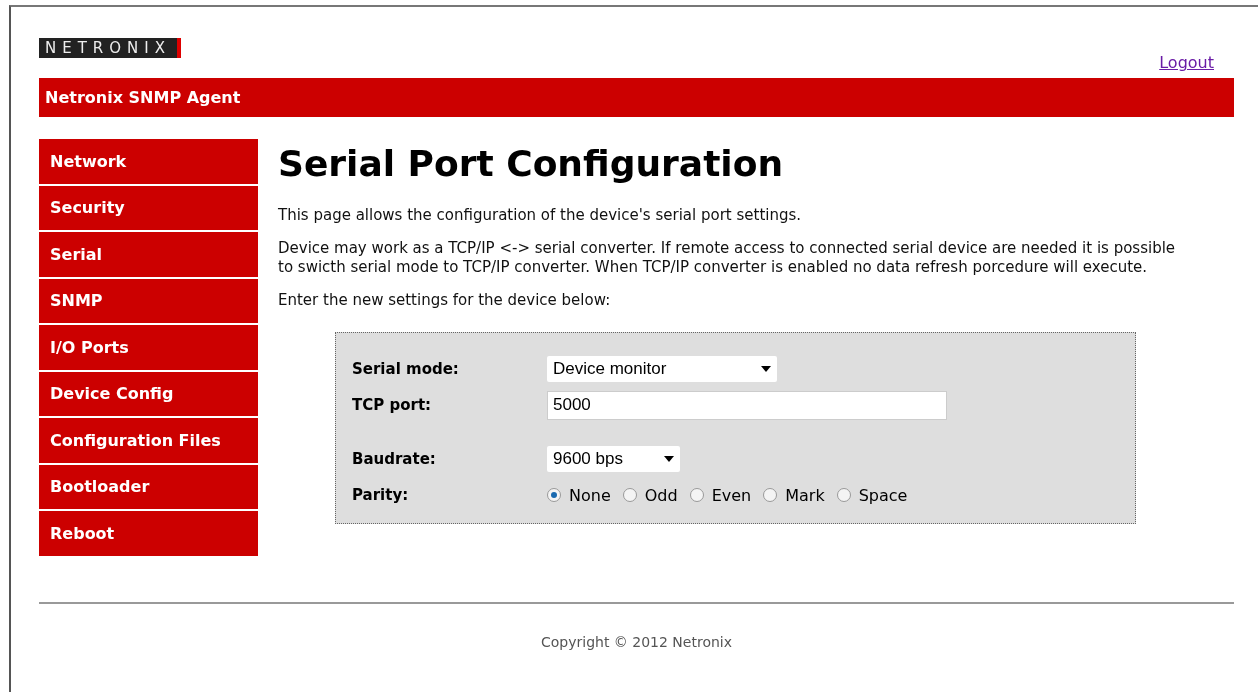 This screenshot has width=1258, height=692. I want to click on dropdown: 9600 bps, so click(613, 459).